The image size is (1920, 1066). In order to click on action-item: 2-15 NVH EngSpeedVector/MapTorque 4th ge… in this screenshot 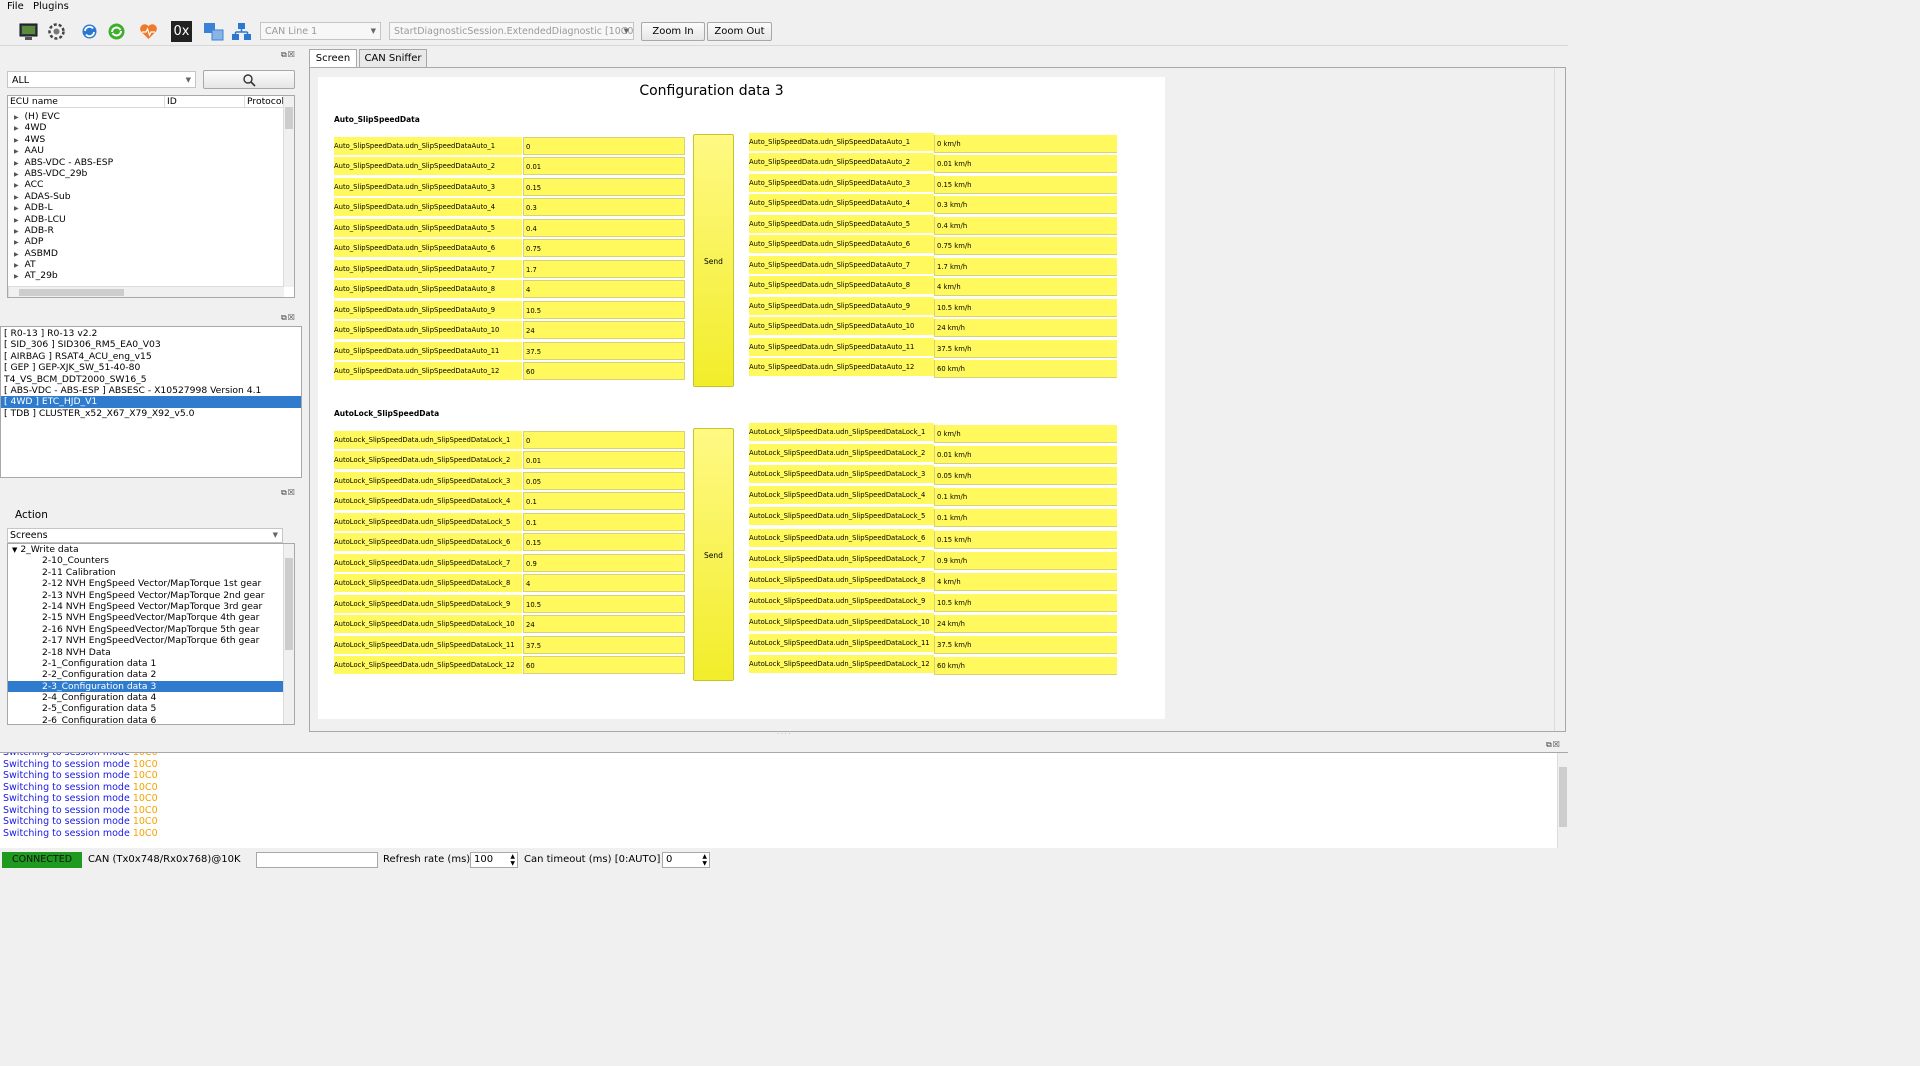, I will do `click(146, 617)`.